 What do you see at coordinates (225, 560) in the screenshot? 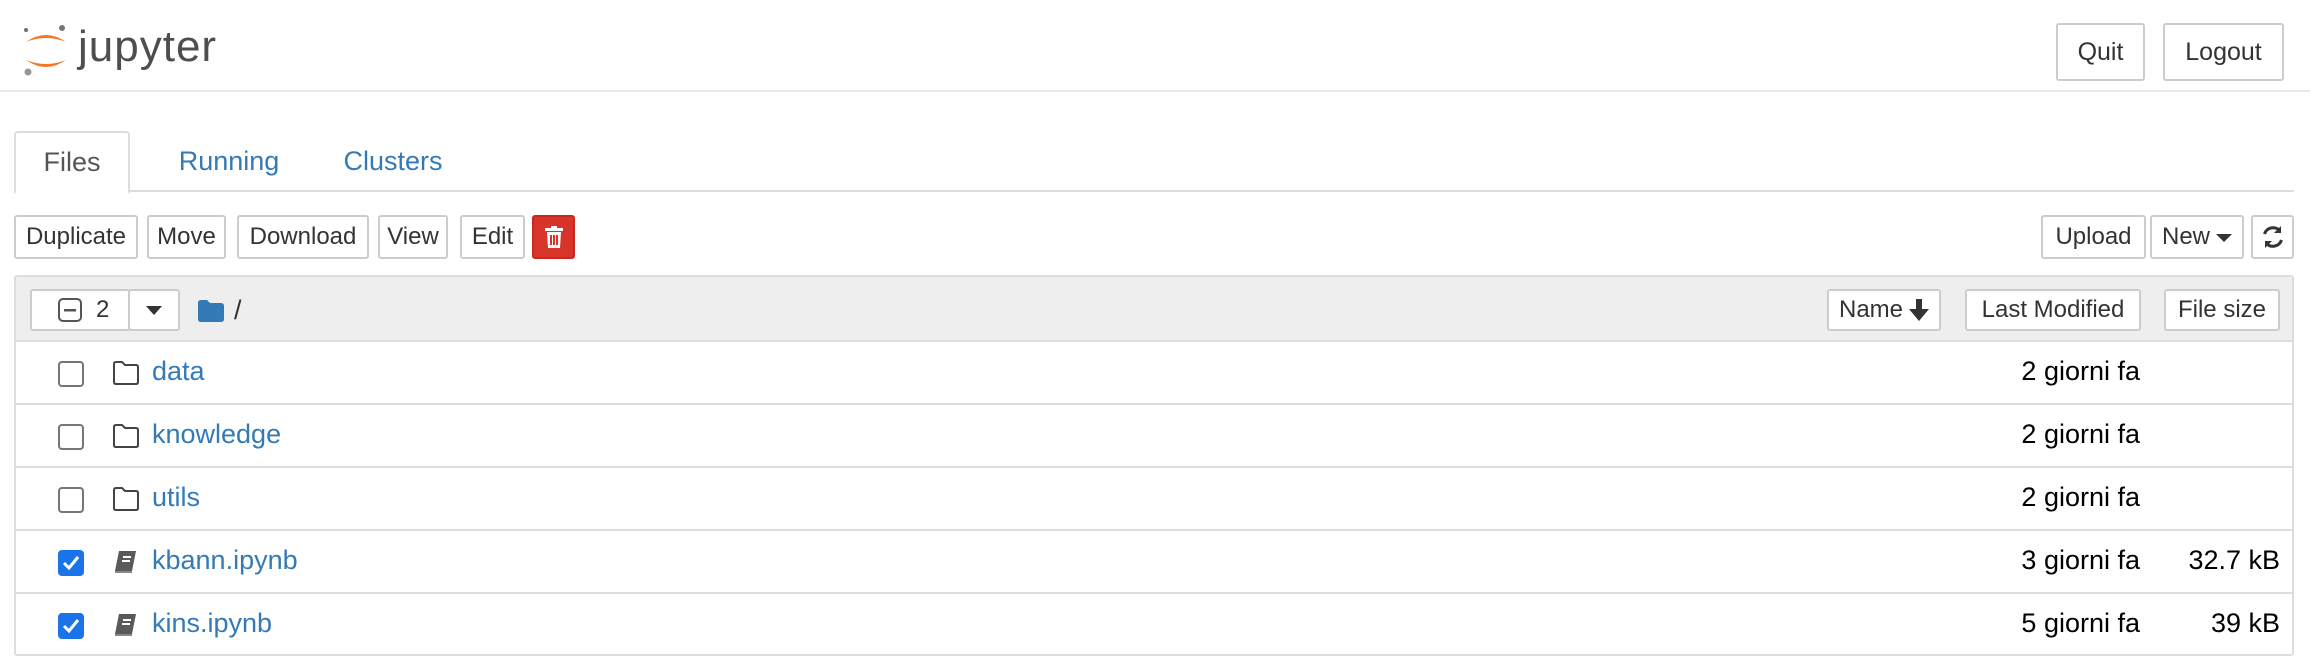
I see `file-name-link: kbann.ipynb` at bounding box center [225, 560].